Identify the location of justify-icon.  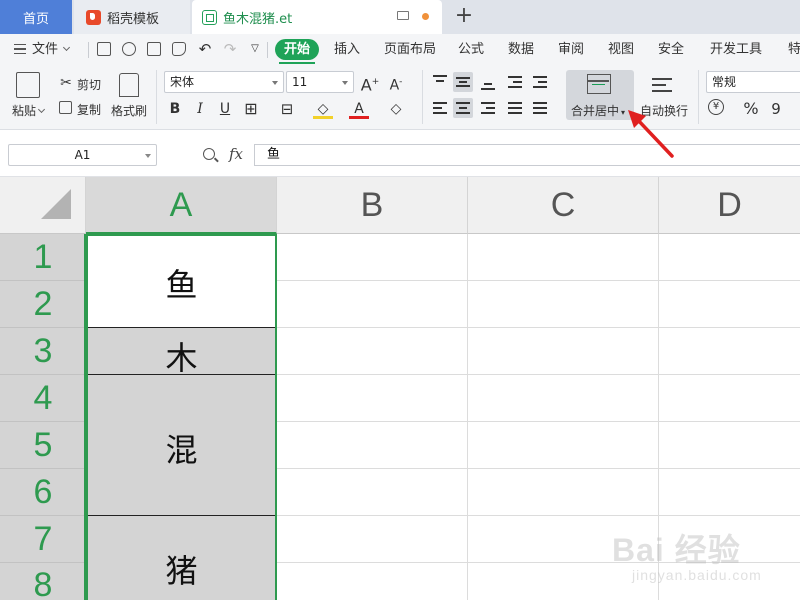
(515, 108).